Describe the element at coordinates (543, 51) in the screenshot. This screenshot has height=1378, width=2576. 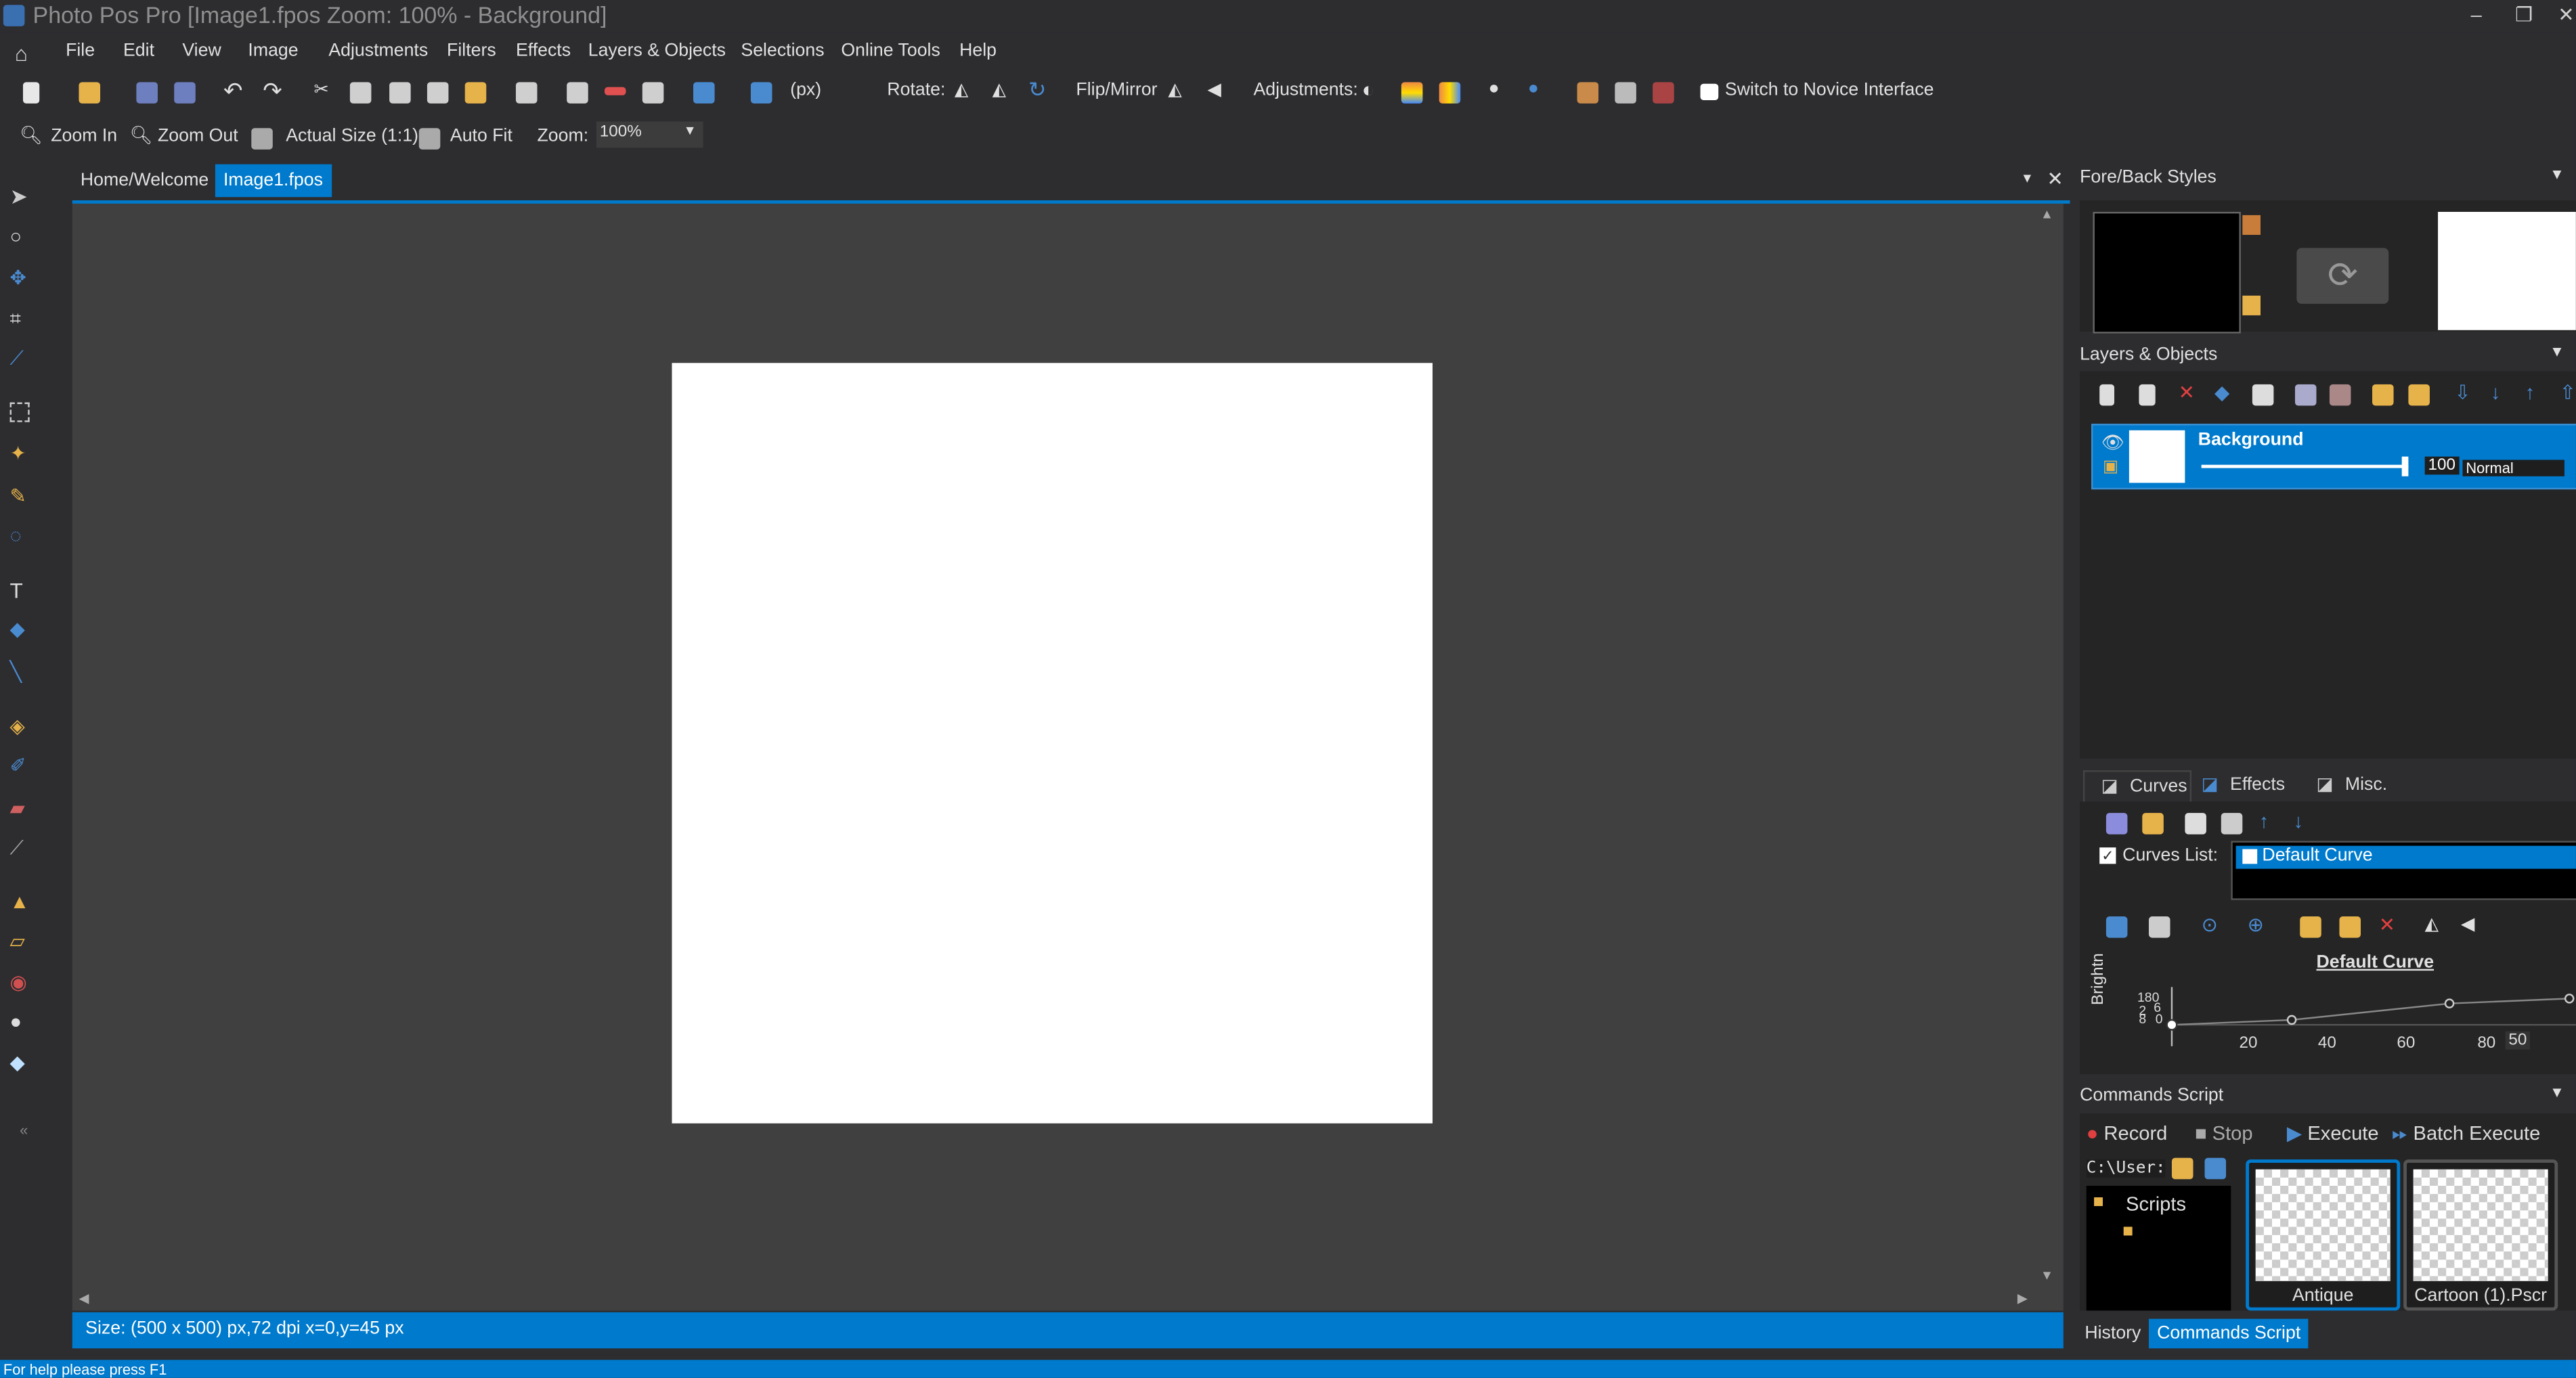
I see `menu-effects: Effects` at that location.